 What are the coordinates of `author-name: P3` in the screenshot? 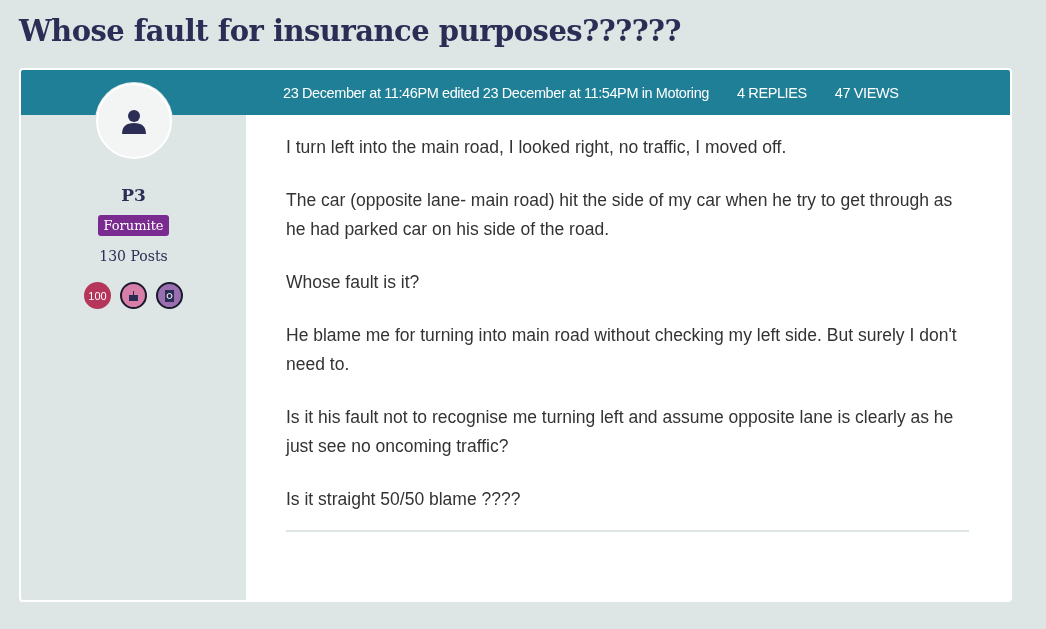 It's located at (133, 195).